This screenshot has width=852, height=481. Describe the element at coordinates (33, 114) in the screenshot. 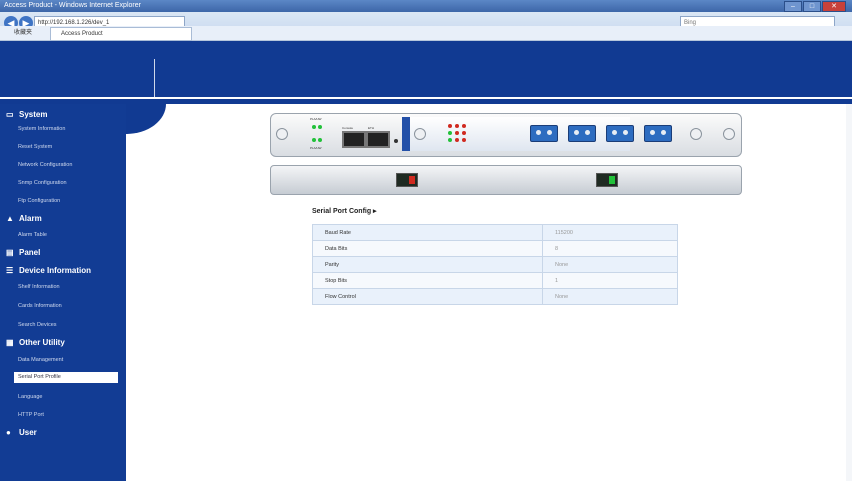

I see `sidebar-section-label: System` at that location.